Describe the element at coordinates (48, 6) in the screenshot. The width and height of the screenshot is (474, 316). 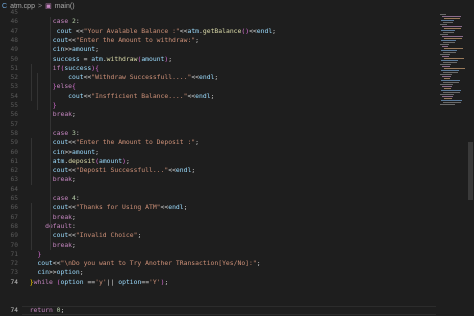
I see `function-symbol-icon: ▣` at that location.